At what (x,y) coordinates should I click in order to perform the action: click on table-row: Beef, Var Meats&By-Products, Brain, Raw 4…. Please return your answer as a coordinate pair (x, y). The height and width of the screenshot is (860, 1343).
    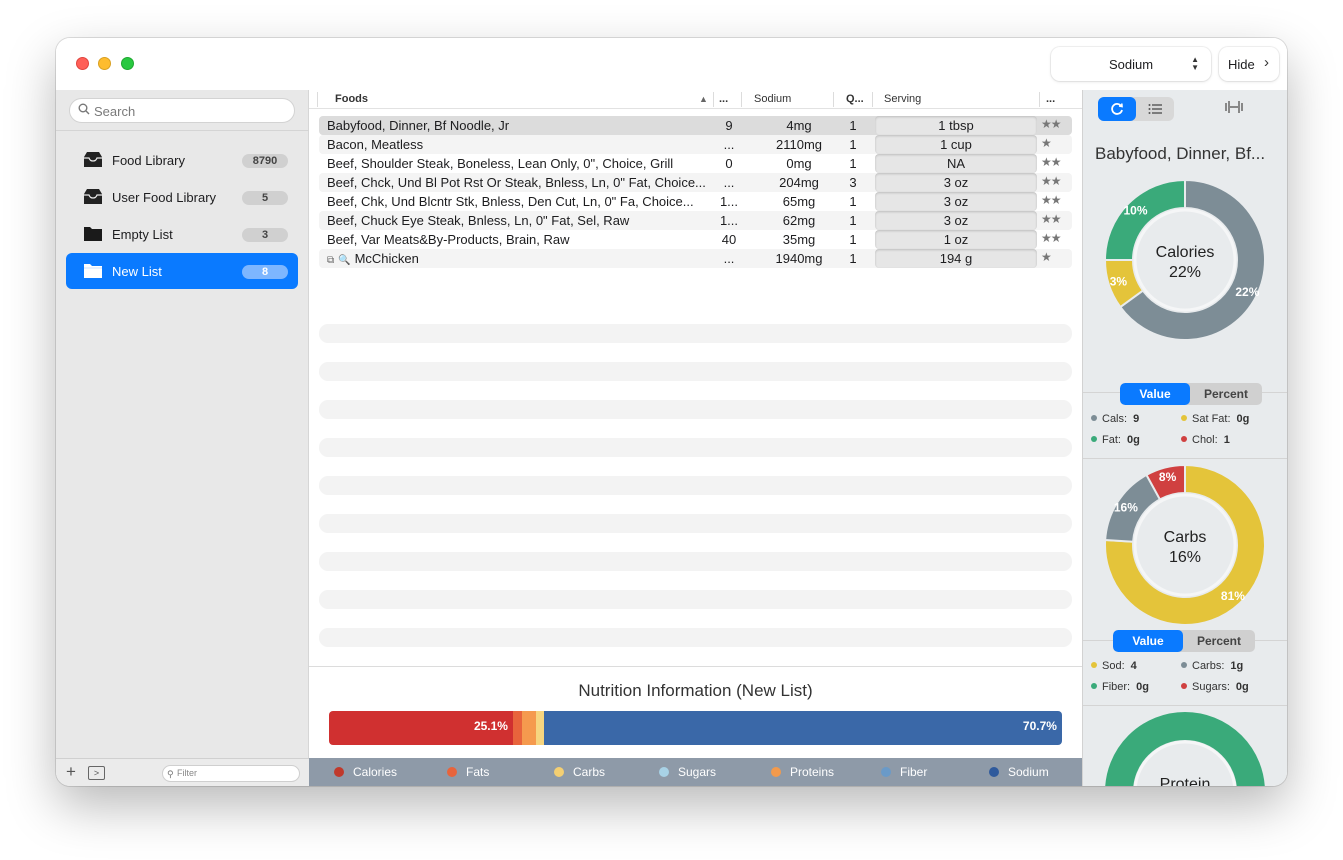
    Looking at the image, I should click on (695, 239).